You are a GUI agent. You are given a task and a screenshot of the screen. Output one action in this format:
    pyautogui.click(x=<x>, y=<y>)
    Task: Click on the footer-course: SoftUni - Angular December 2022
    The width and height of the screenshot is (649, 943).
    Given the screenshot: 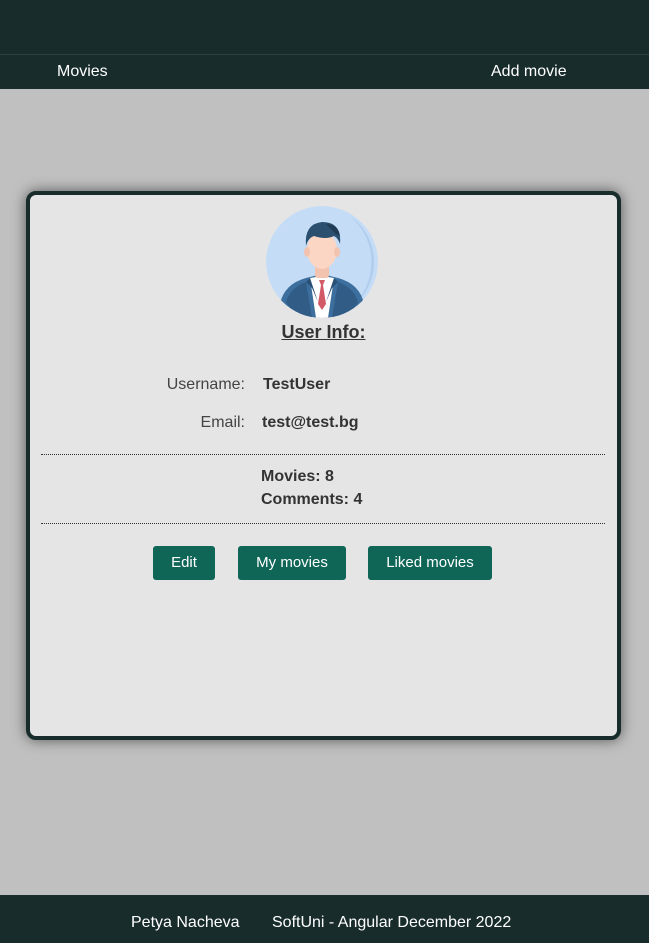 What is the action you would take?
    pyautogui.click(x=392, y=922)
    